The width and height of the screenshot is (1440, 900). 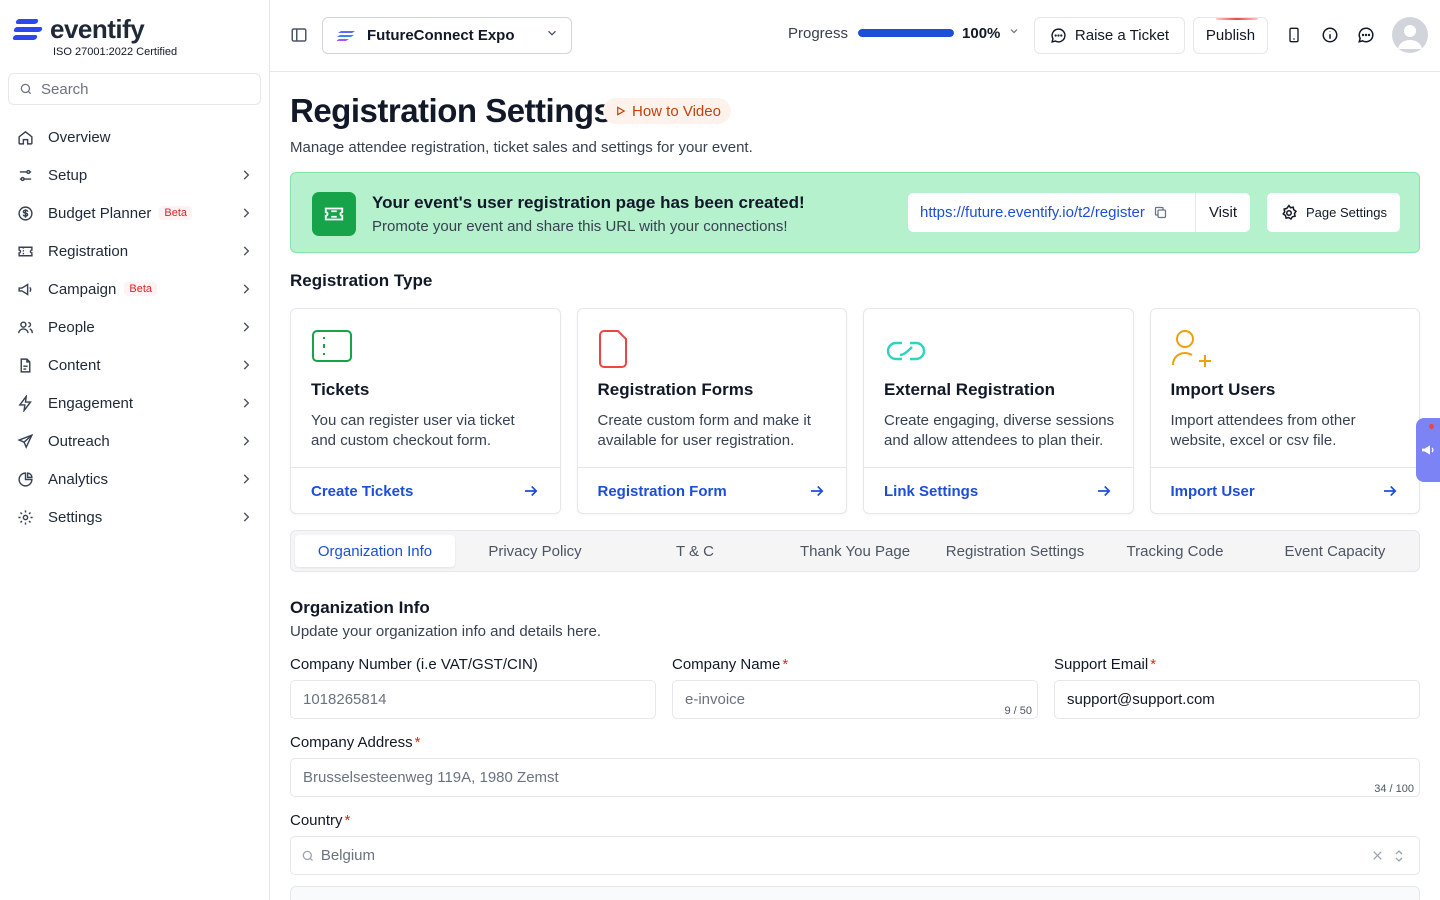 I want to click on card-title: Registration Forms, so click(x=675, y=389).